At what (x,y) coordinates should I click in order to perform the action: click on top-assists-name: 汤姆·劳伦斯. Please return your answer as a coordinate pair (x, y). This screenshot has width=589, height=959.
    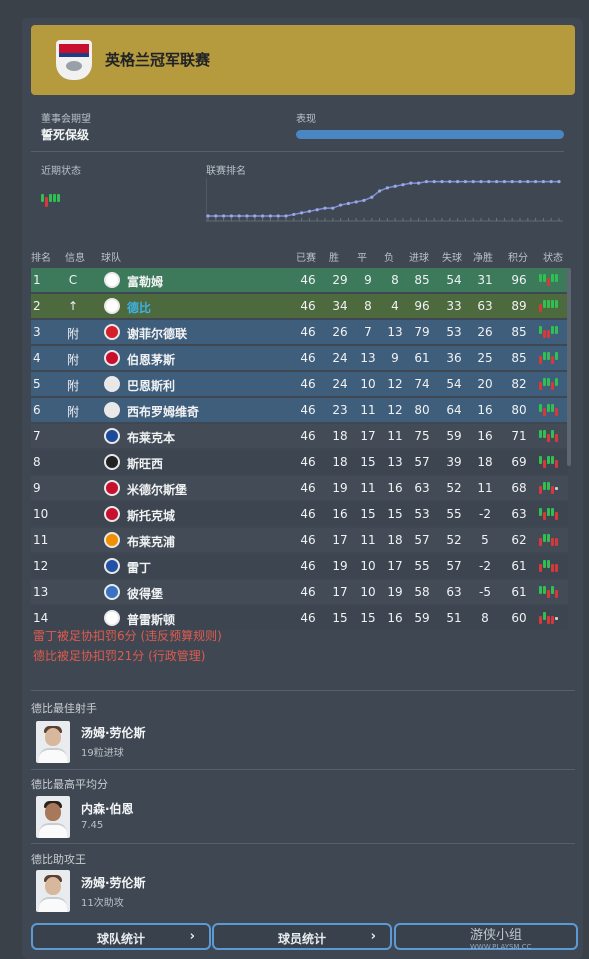
    Looking at the image, I should click on (113, 882).